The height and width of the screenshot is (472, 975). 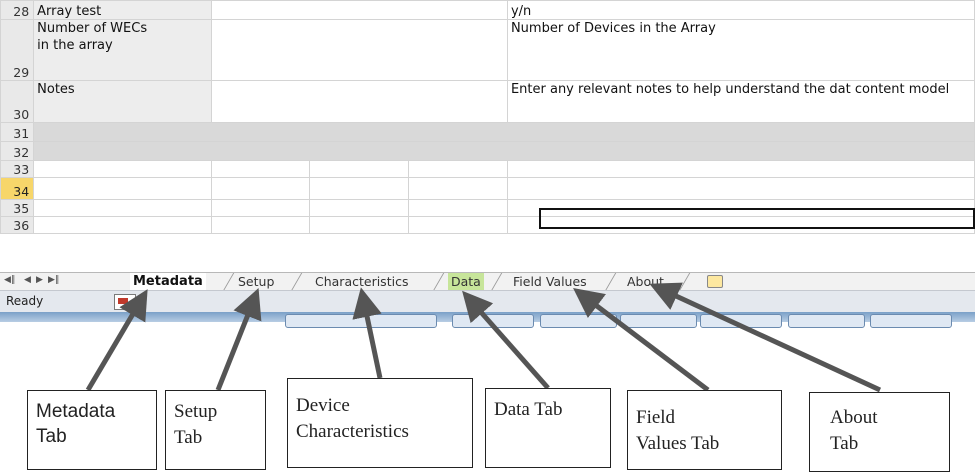 I want to click on tab-setup: Setup, so click(x=256, y=281).